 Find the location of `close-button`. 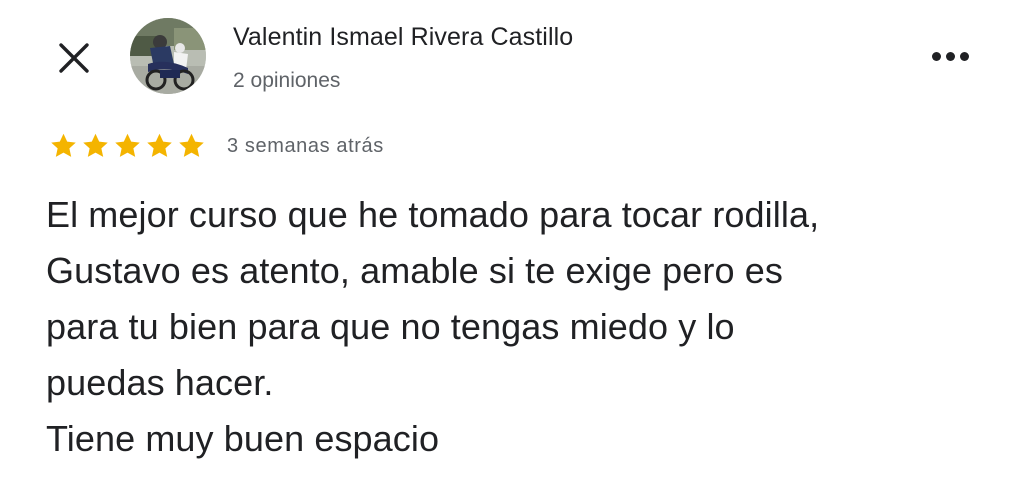

close-button is located at coordinates (74, 58).